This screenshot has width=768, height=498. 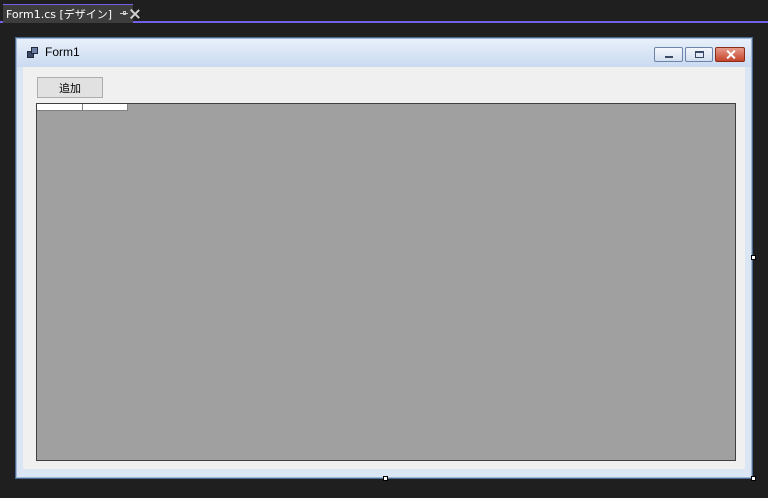 I want to click on add-button: 追加, so click(x=70, y=87).